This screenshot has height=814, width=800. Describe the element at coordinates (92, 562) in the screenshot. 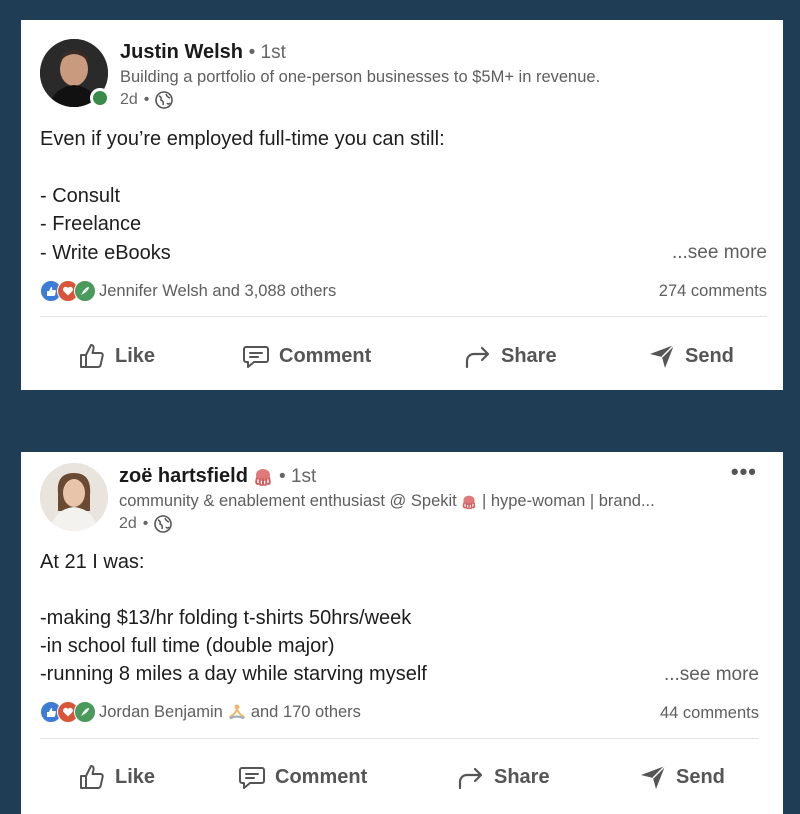

I see `post-body-line: At 21 I was:` at that location.